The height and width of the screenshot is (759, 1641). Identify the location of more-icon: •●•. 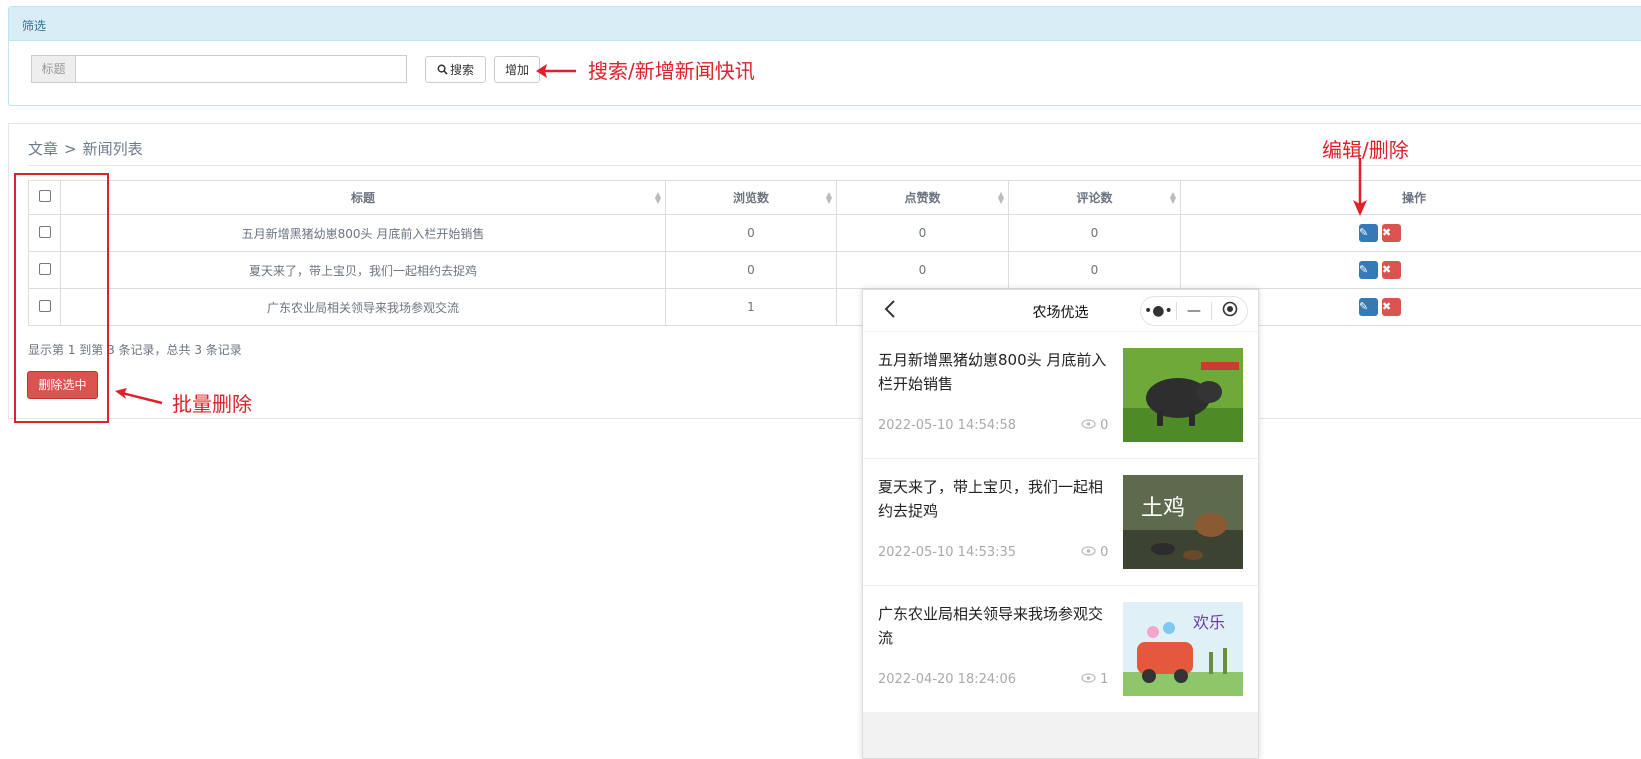
(1158, 311).